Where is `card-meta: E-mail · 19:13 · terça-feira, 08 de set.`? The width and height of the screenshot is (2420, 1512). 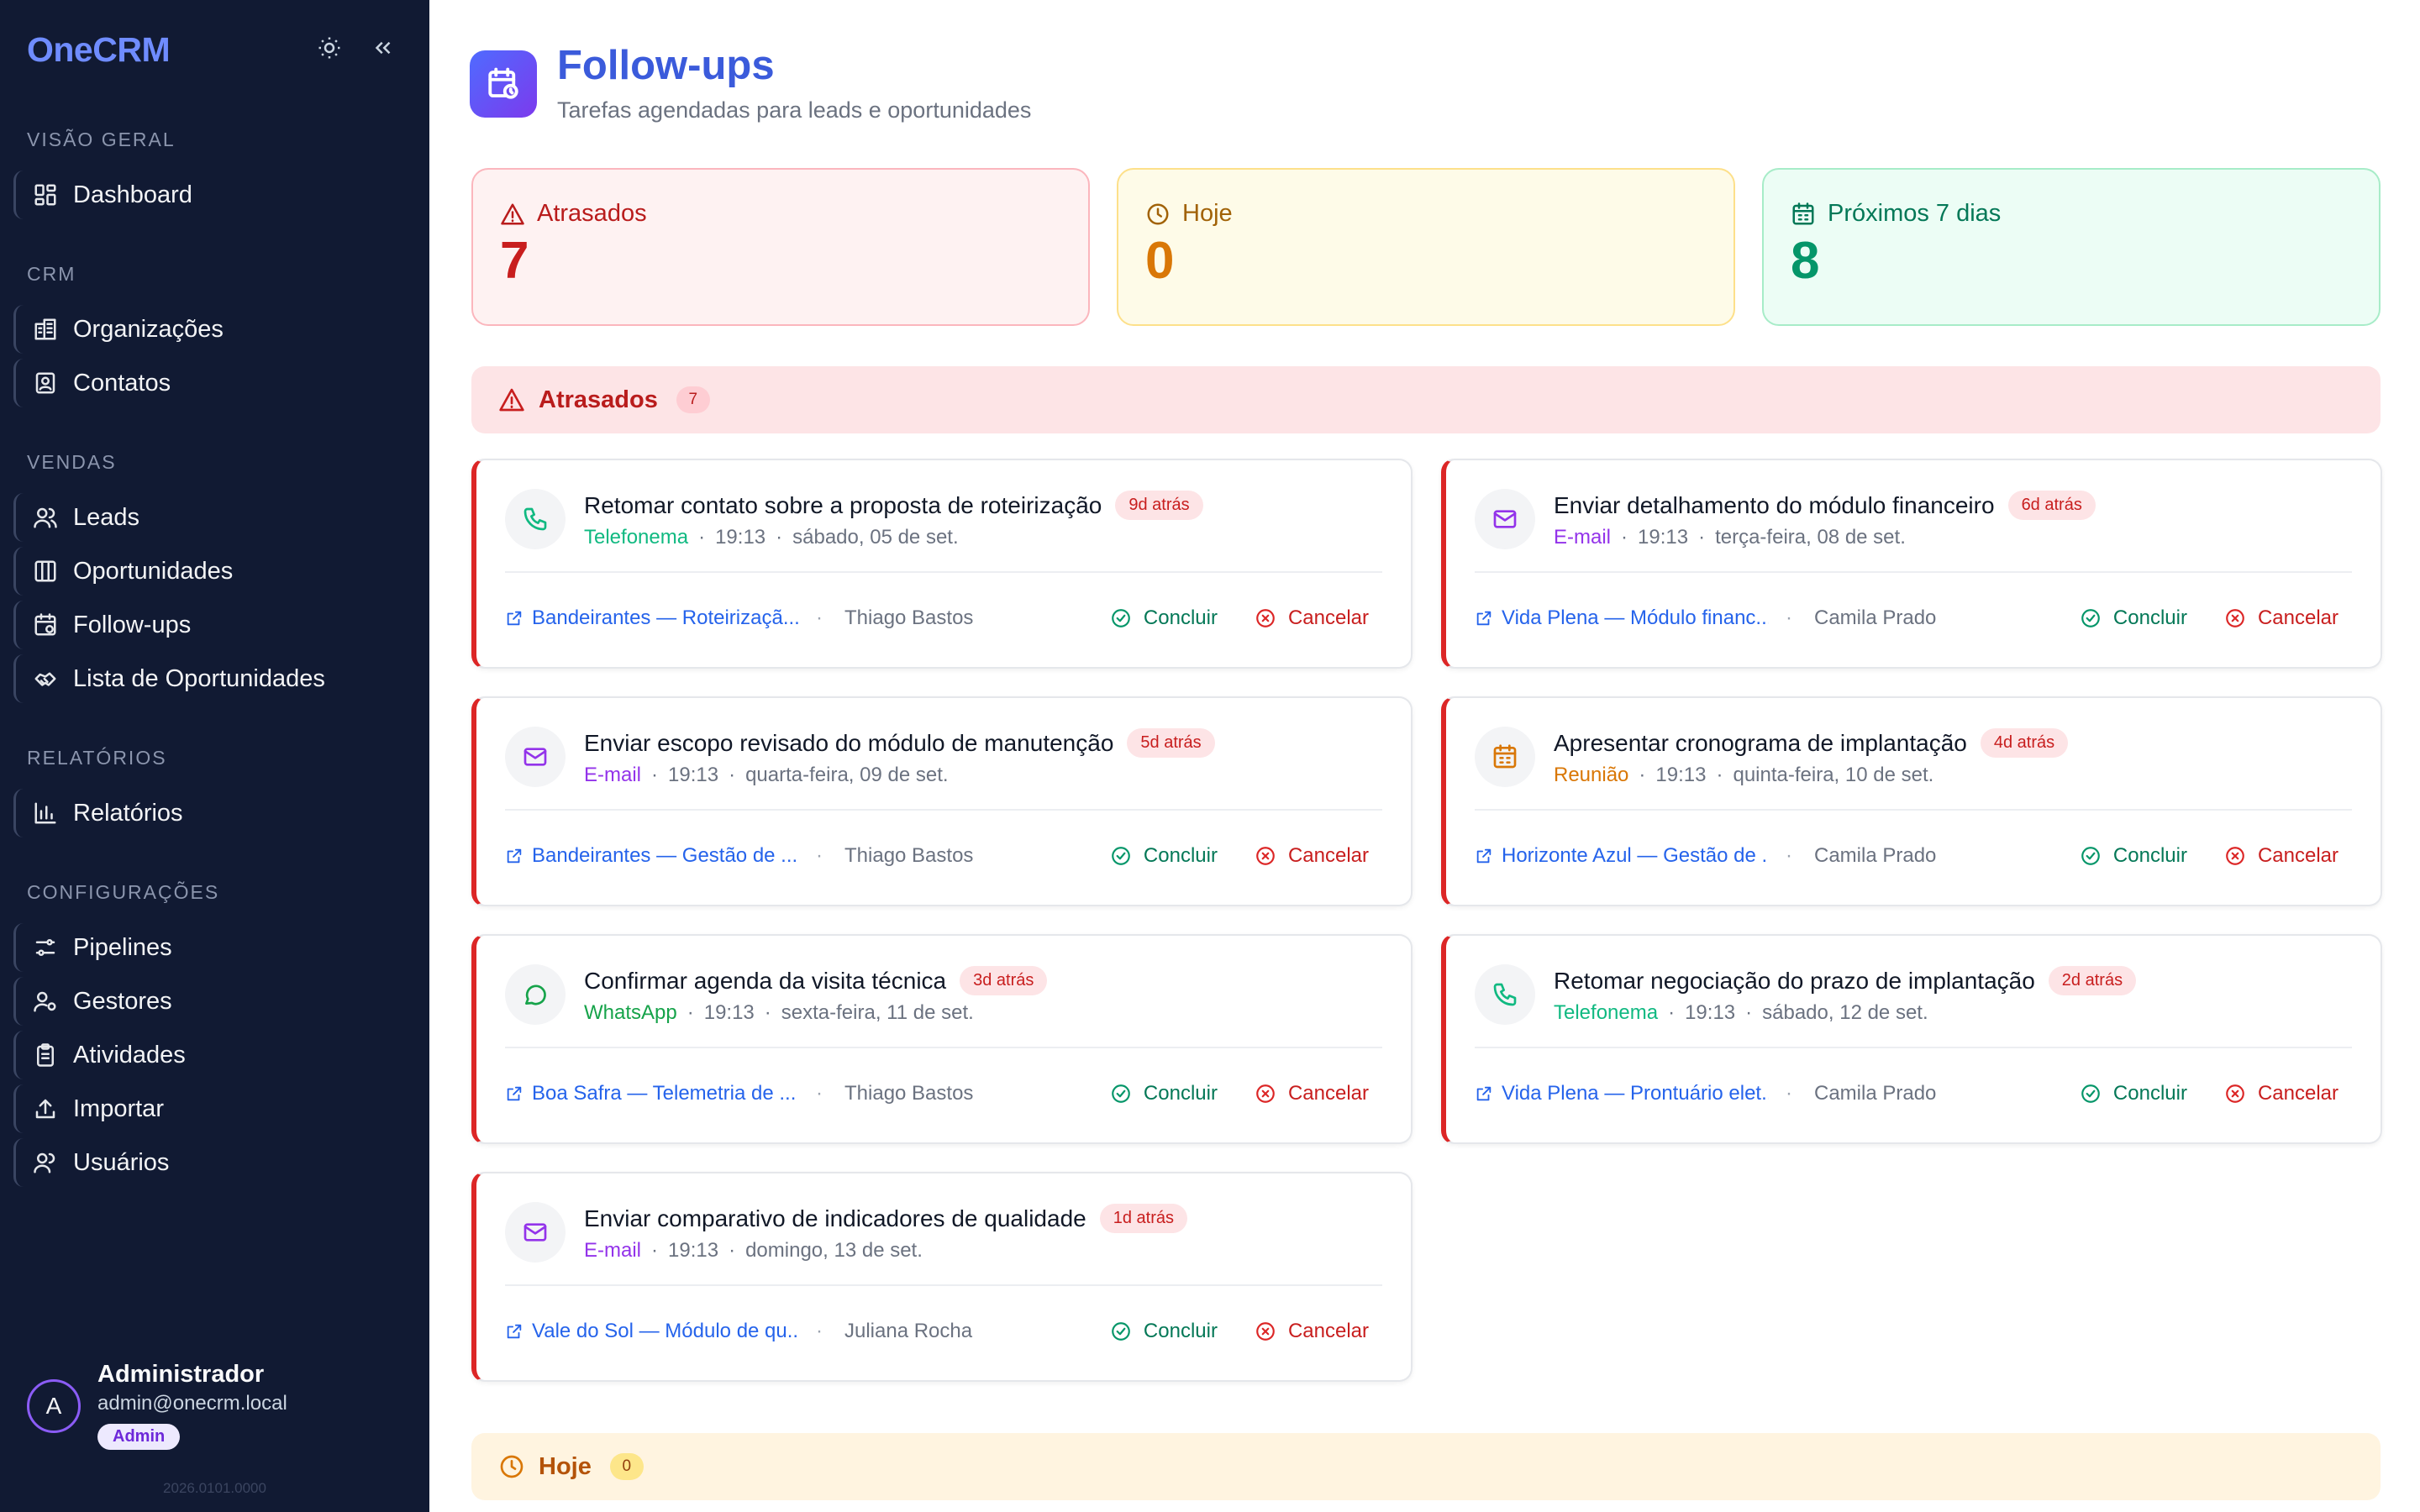
card-meta: E-mail · 19:13 · terça-feira, 08 de set. is located at coordinates (1730, 537).